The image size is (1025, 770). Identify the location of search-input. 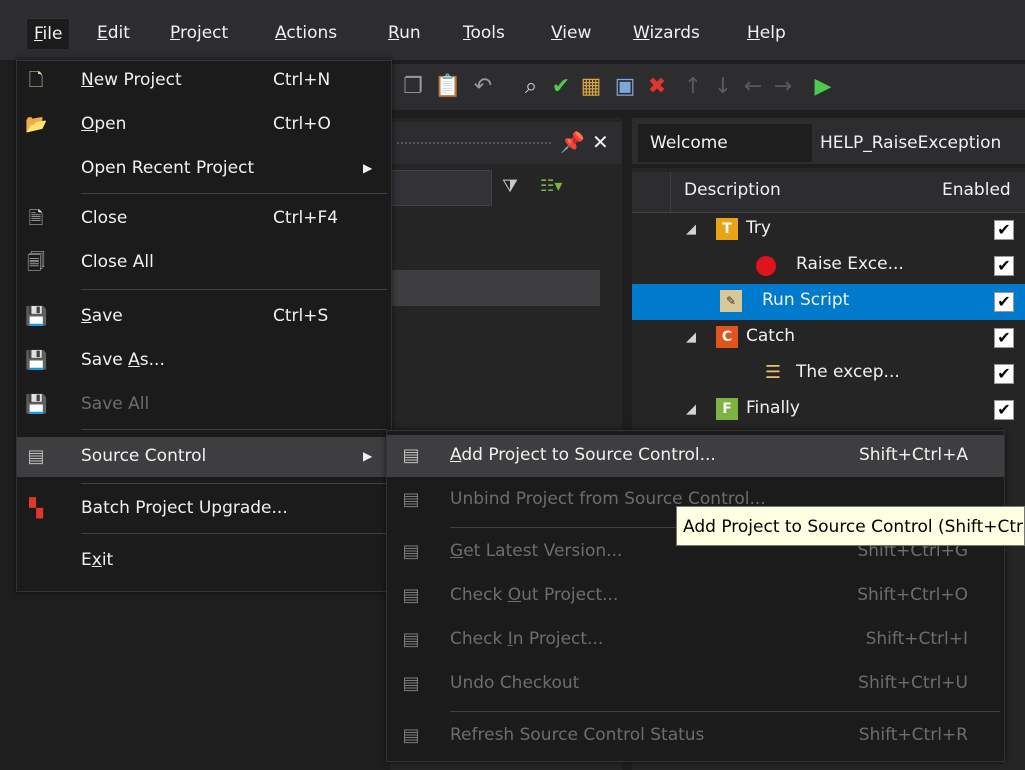
(441, 188).